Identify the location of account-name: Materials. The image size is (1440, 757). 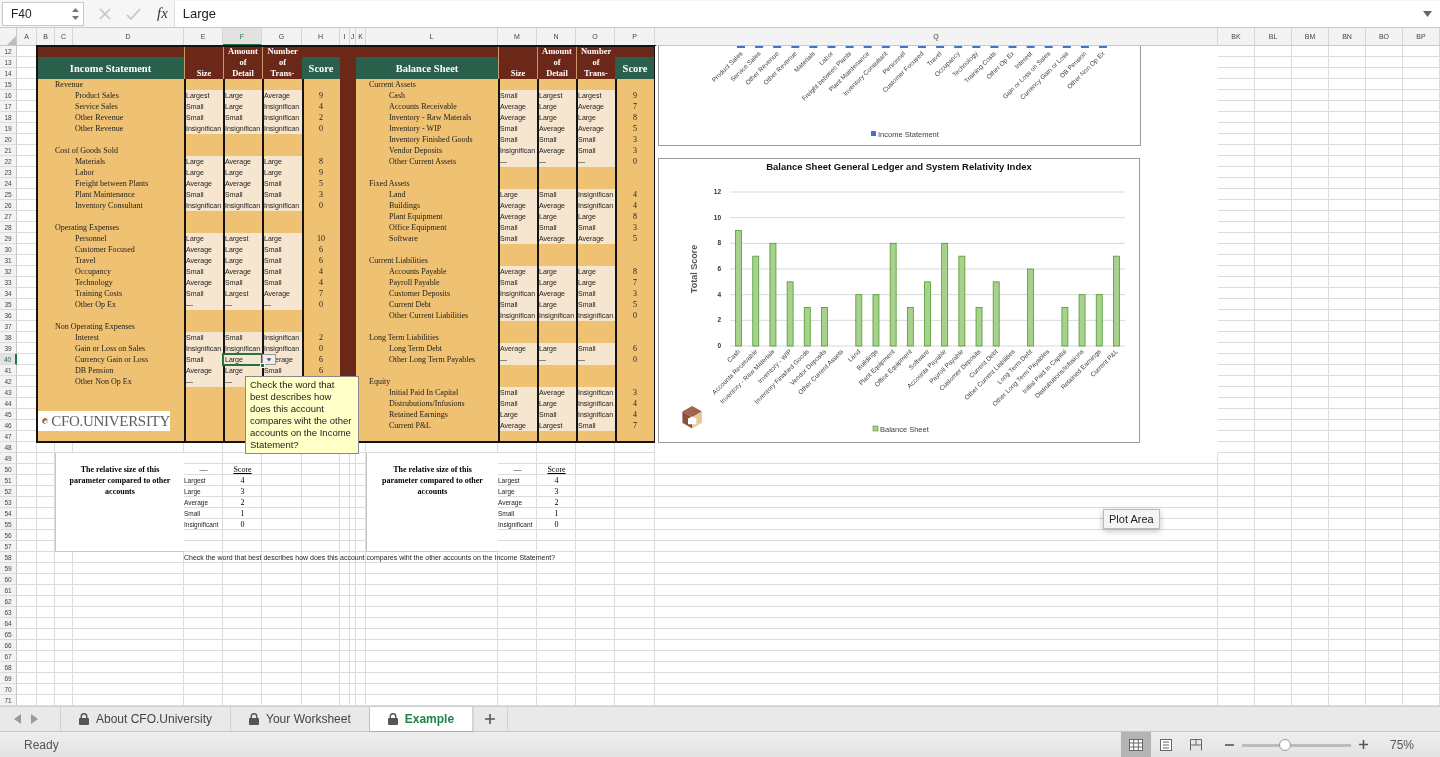
(90, 161).